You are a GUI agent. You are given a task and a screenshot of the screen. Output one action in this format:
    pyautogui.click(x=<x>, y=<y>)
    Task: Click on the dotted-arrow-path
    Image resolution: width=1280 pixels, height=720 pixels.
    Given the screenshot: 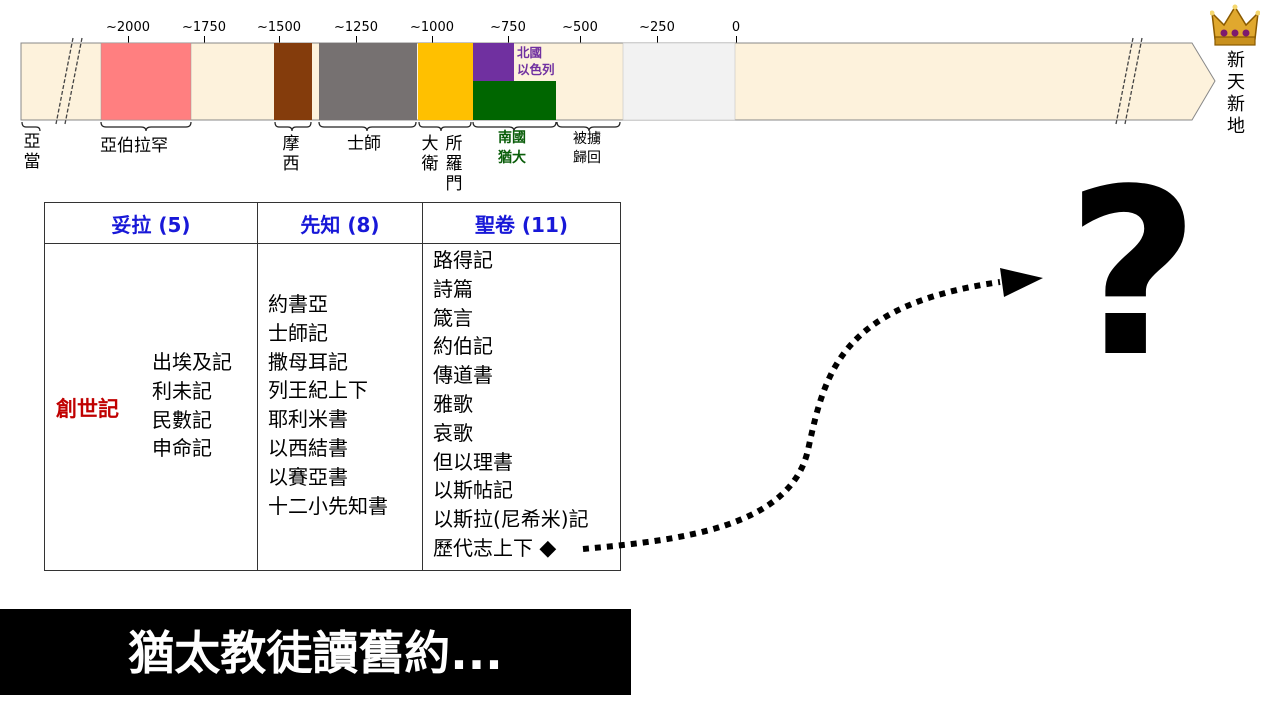 What is the action you would take?
    pyautogui.click(x=791, y=415)
    